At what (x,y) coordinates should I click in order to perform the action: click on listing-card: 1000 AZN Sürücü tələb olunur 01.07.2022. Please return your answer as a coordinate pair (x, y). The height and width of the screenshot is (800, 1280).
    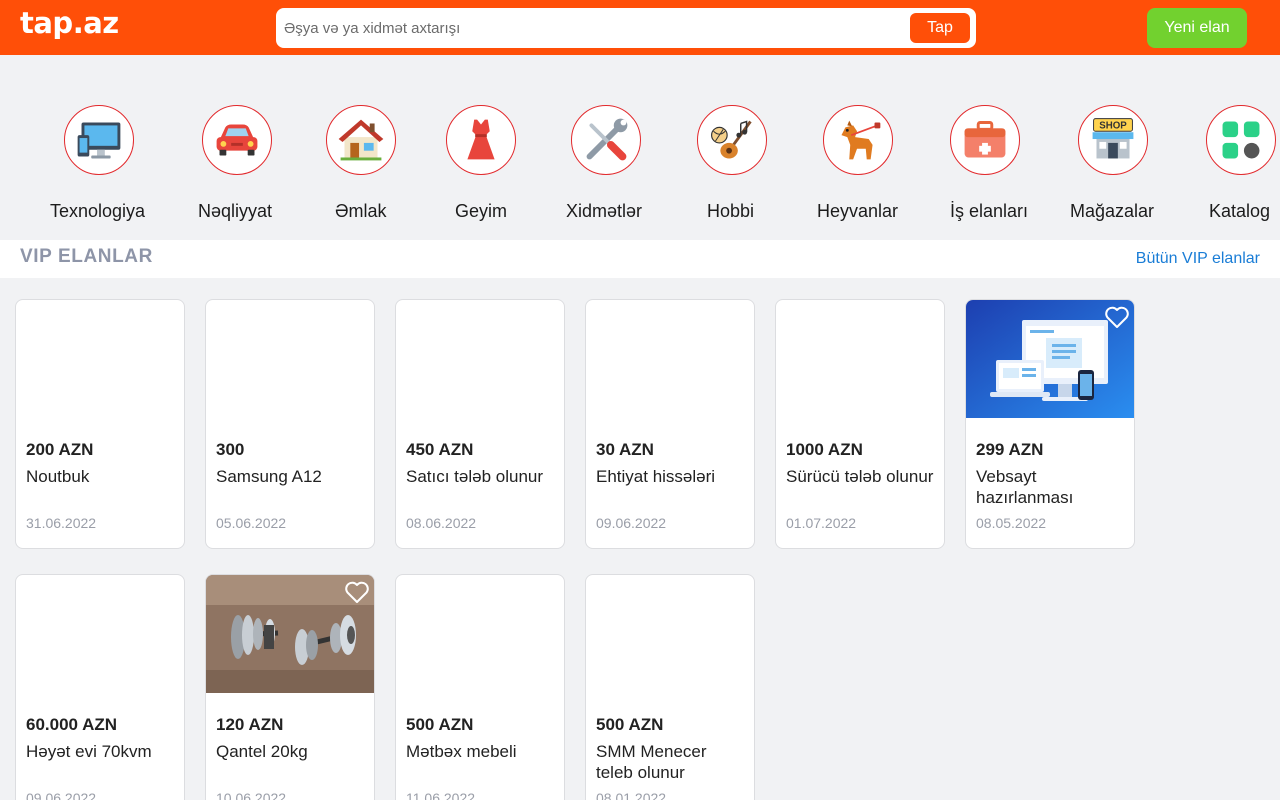
    Looking at the image, I should click on (860, 424).